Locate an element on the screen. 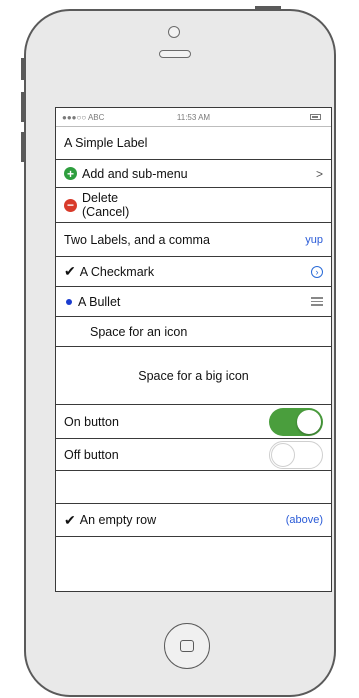 The height and width of the screenshot is (698, 359). bullet-icon is located at coordinates (69, 301).